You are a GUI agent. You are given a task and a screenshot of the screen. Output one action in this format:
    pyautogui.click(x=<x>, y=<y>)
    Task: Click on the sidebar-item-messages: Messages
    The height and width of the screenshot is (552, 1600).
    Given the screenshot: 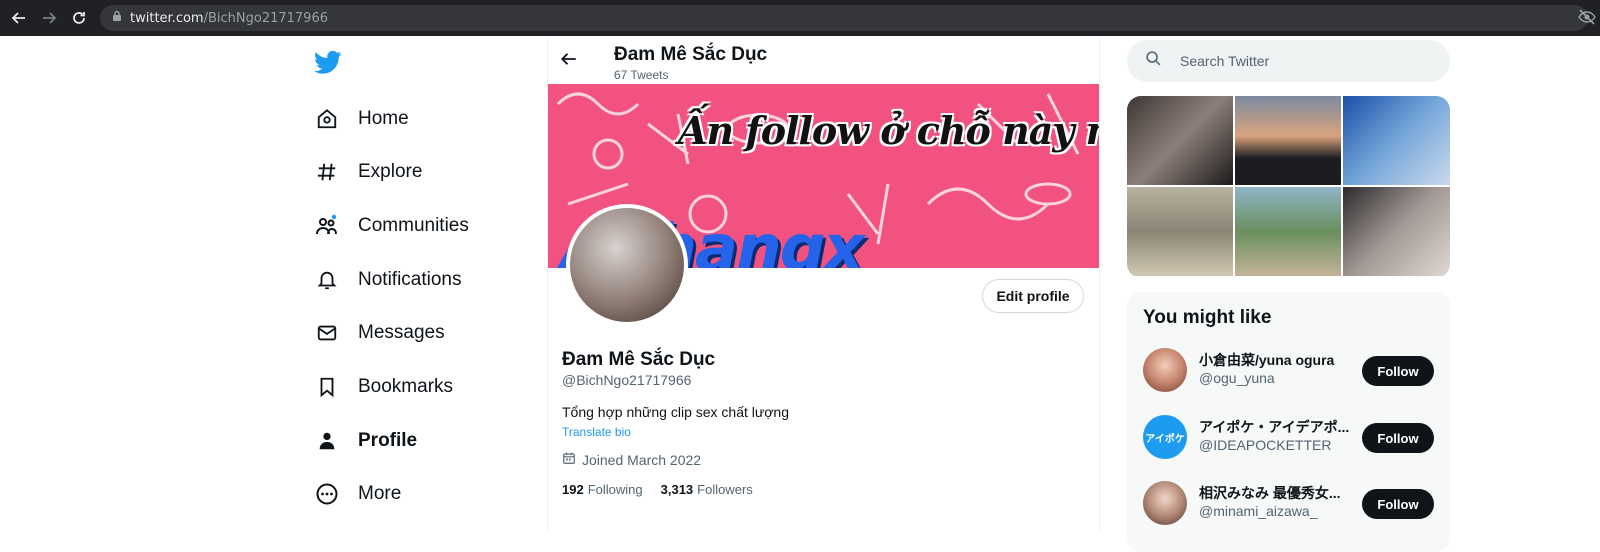 What is the action you would take?
    pyautogui.click(x=379, y=333)
    